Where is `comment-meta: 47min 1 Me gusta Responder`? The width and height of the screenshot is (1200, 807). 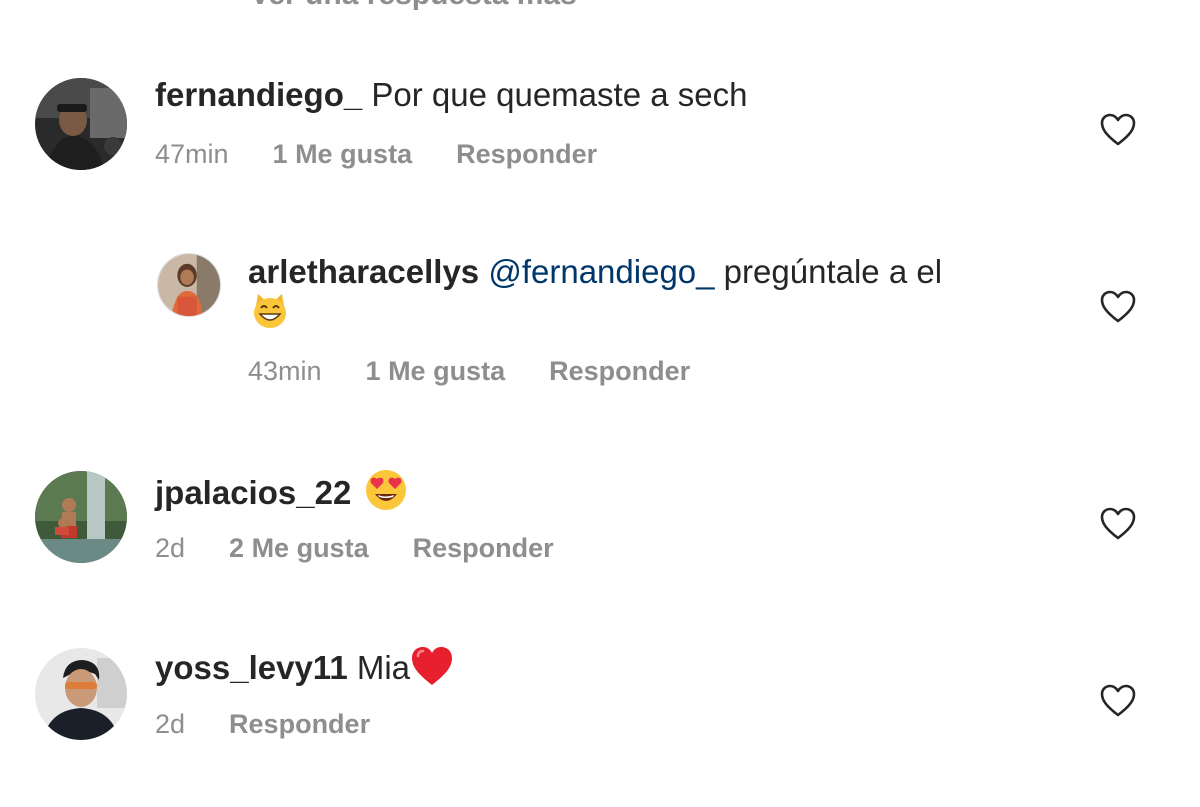
comment-meta: 47min 1 Me gusta Responder is located at coordinates (398, 154).